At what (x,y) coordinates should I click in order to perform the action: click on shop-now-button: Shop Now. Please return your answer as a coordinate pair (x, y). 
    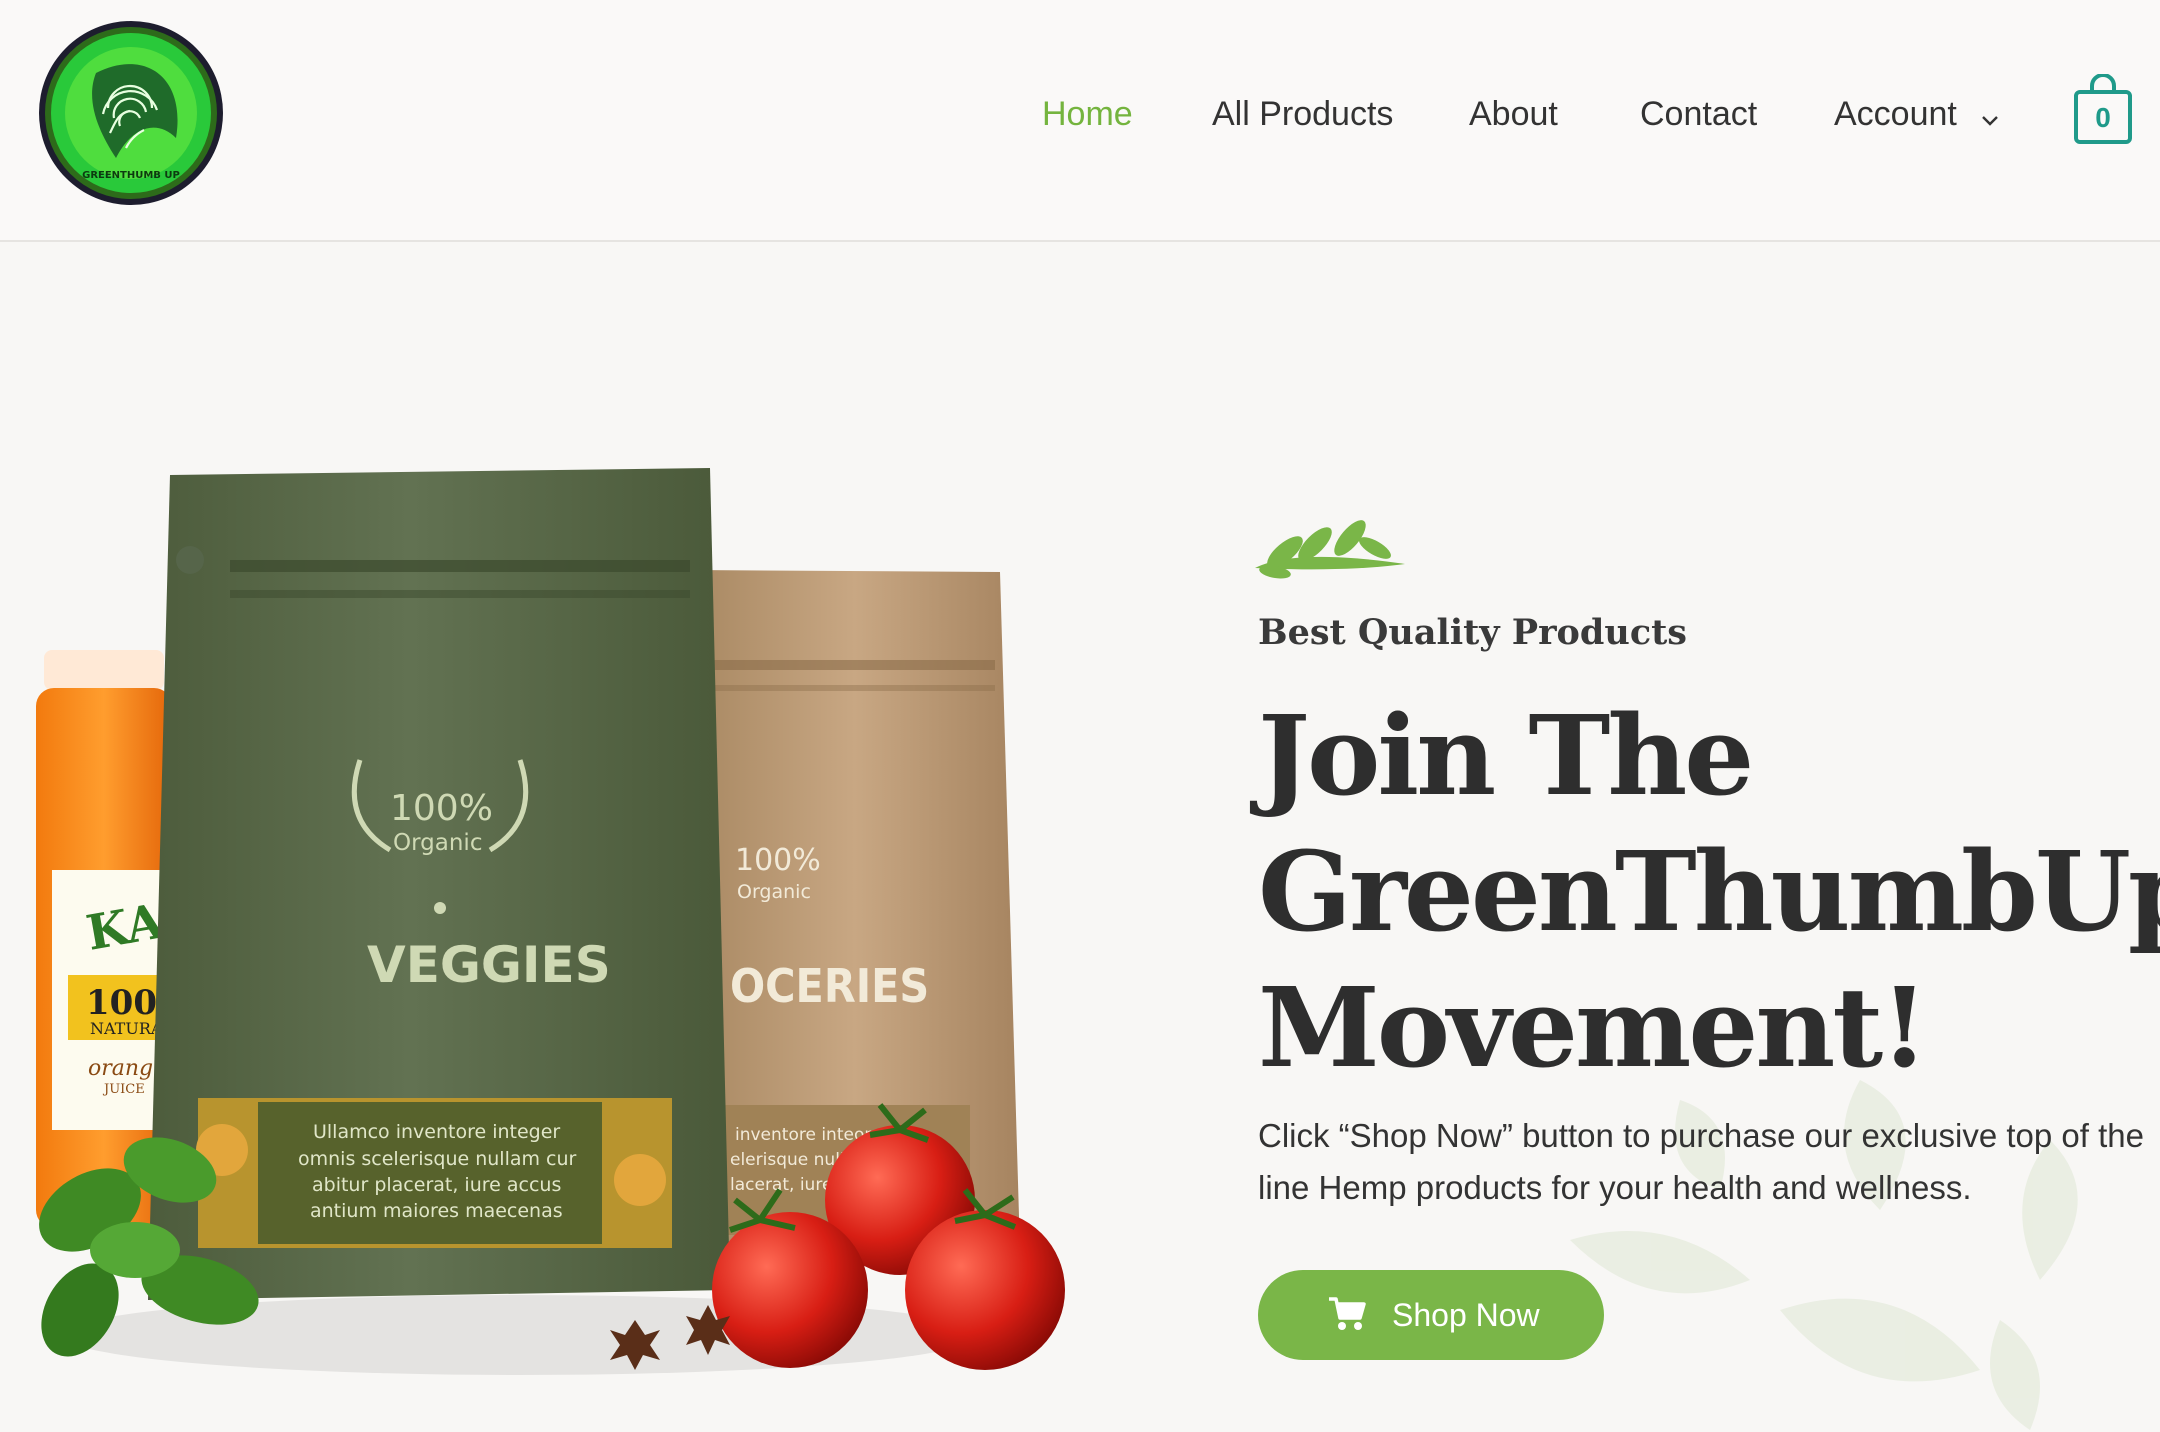
    Looking at the image, I should click on (1431, 1315).